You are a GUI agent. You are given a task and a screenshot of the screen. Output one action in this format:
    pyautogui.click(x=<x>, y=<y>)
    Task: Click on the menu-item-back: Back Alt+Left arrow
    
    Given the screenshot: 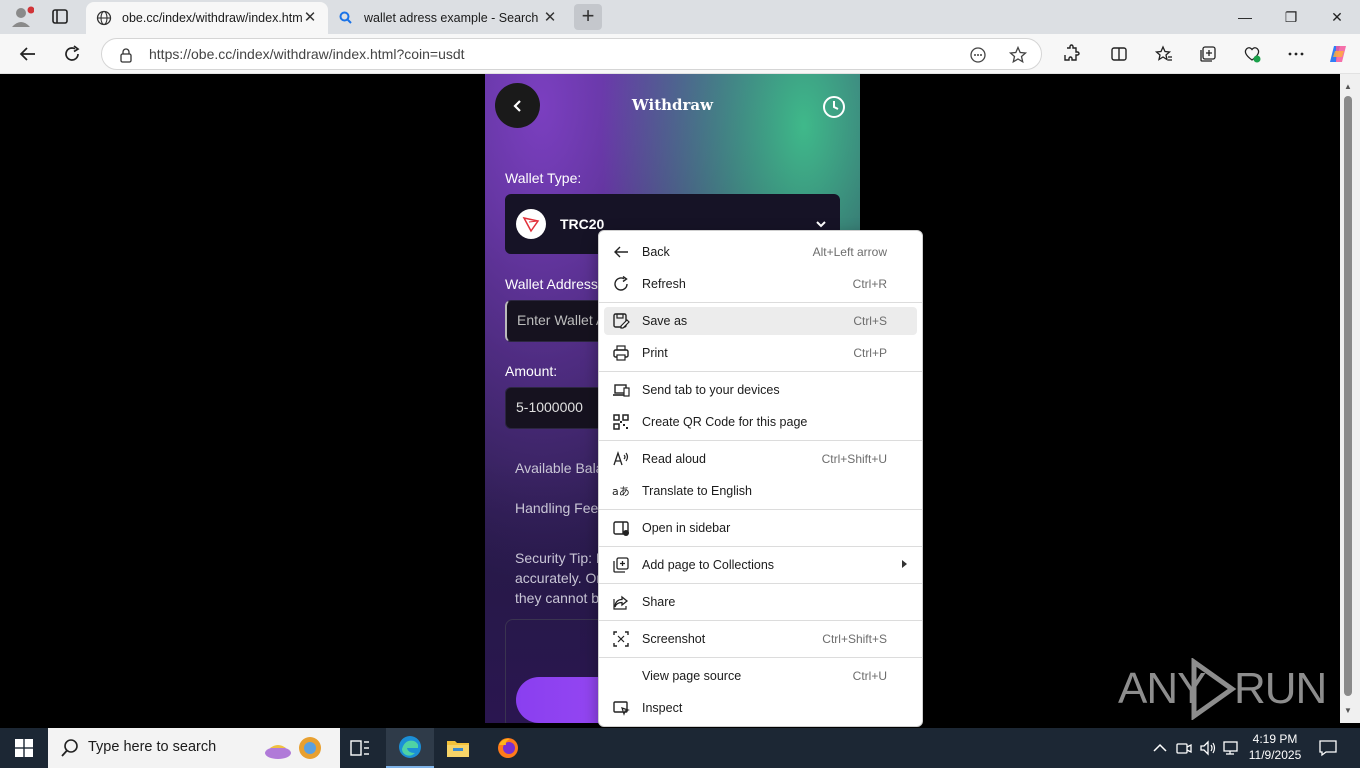 What is the action you would take?
    pyautogui.click(x=760, y=252)
    